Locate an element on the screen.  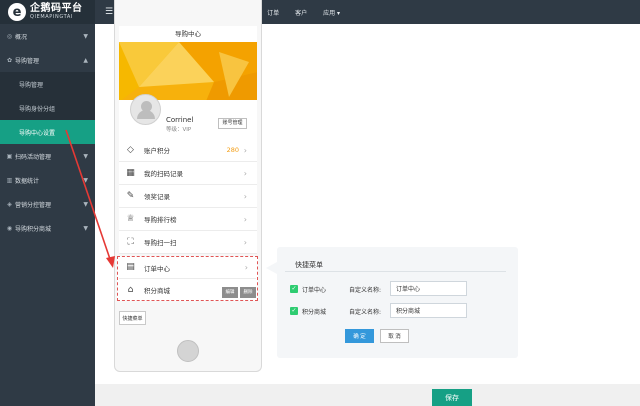
sidebar-subitem-guide-management: 导购管理 is located at coordinates (47, 84).